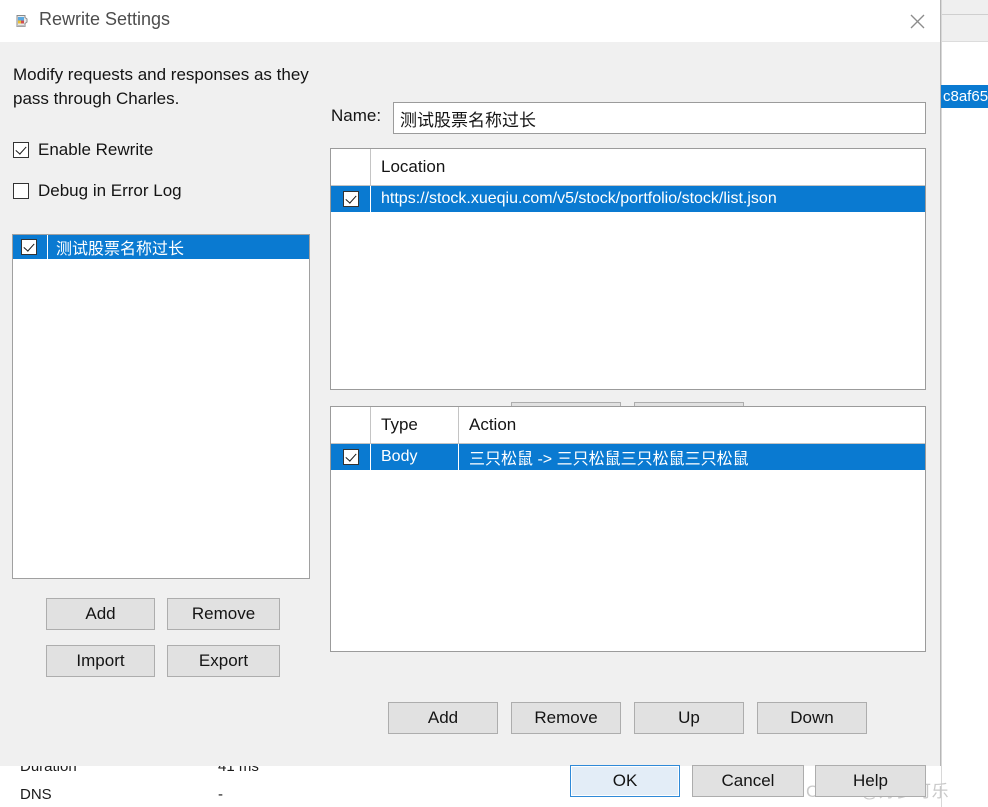 This screenshot has height=807, width=988. Describe the element at coordinates (443, 718) in the screenshot. I see `action-add-button: Add` at that location.